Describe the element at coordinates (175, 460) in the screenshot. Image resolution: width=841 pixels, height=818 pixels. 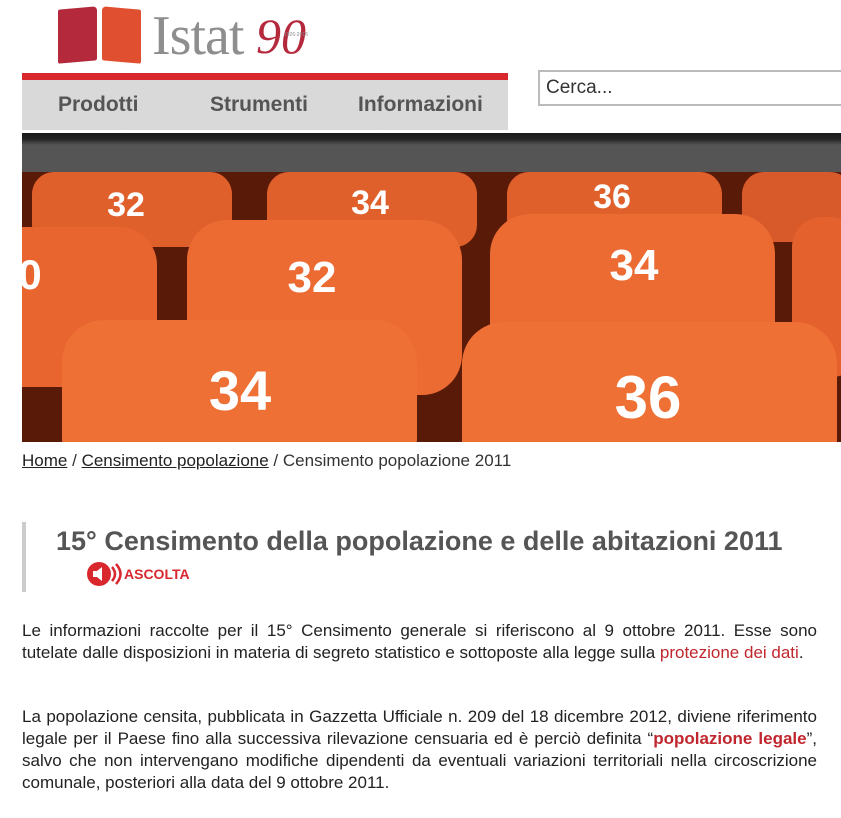
I see `breadcrumb-censimento: Censimento popolazione` at that location.